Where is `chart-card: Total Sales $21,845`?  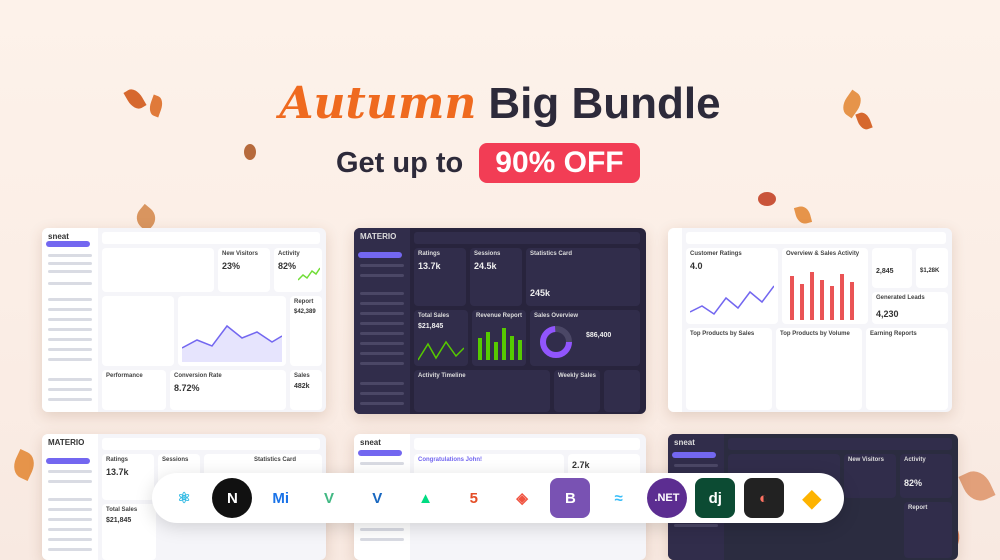 chart-card: Total Sales $21,845 is located at coordinates (129, 532).